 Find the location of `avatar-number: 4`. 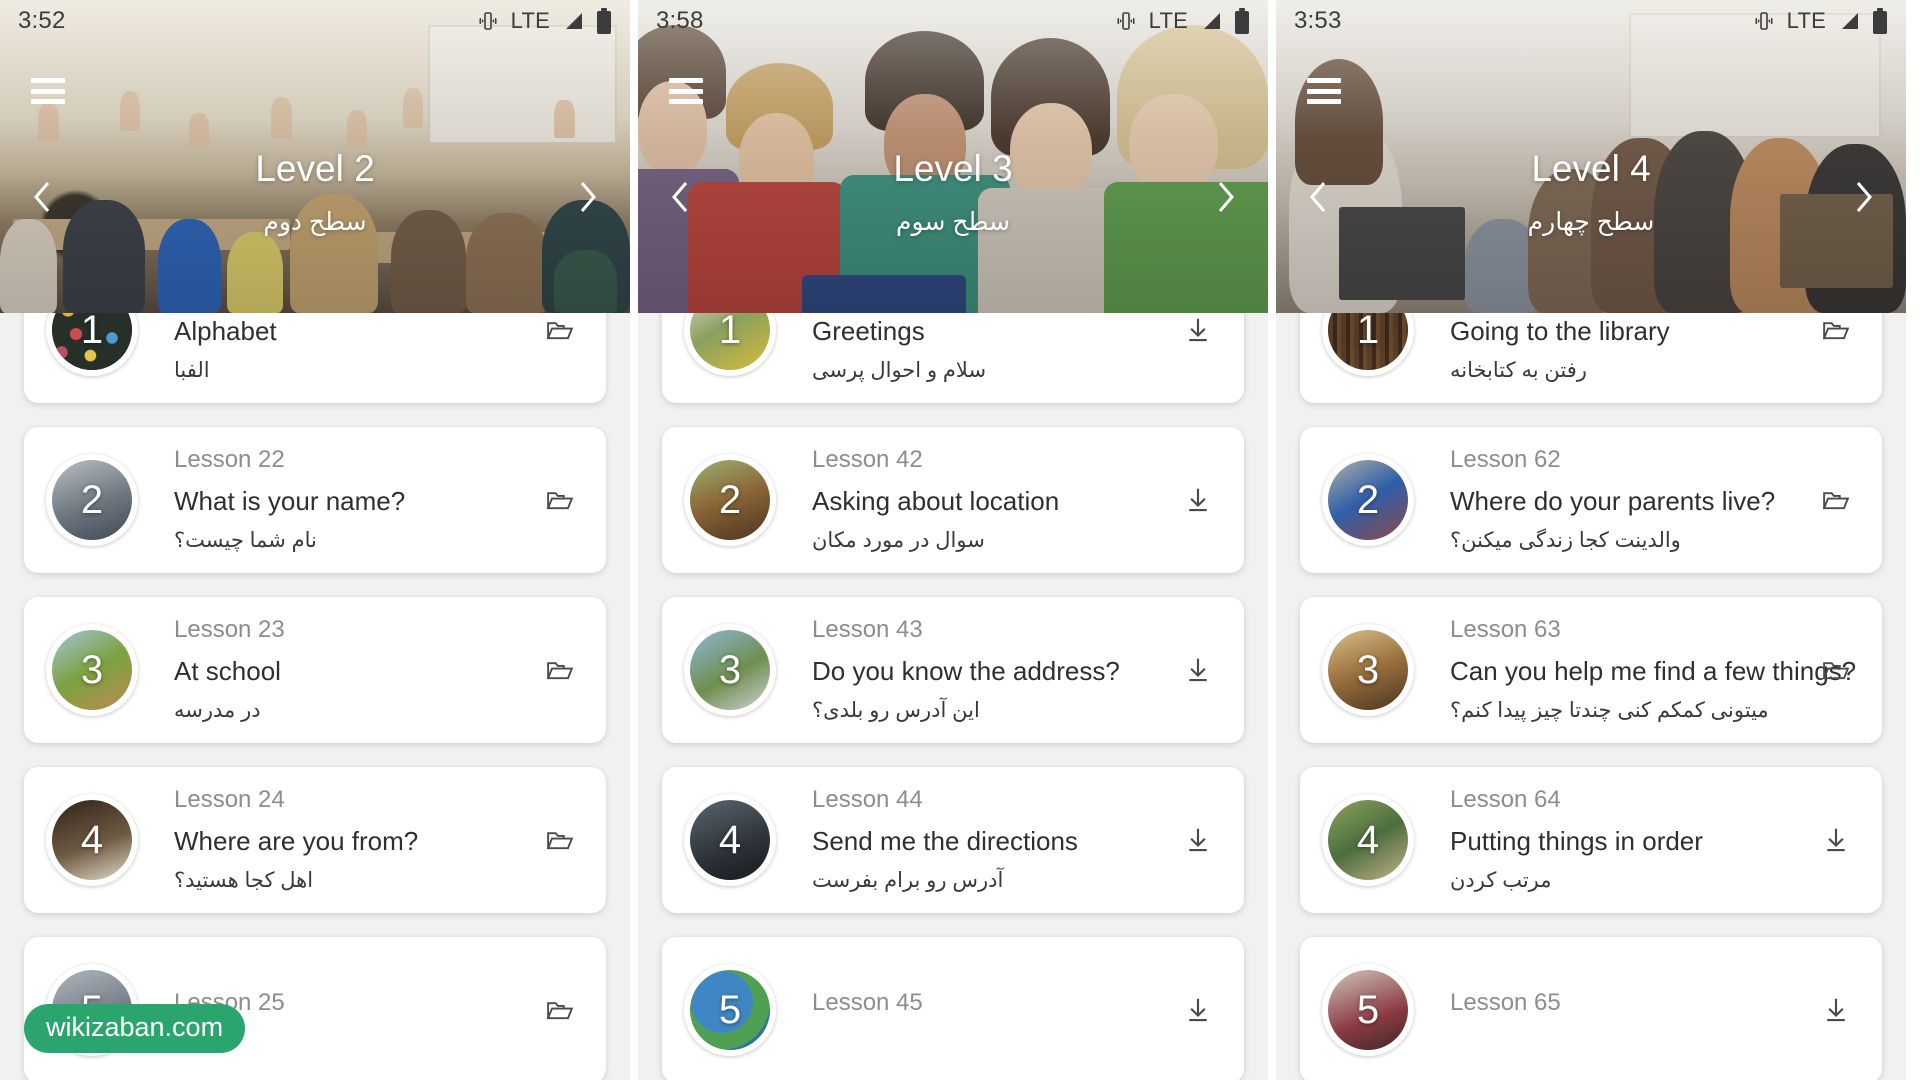

avatar-number: 4 is located at coordinates (1368, 840).